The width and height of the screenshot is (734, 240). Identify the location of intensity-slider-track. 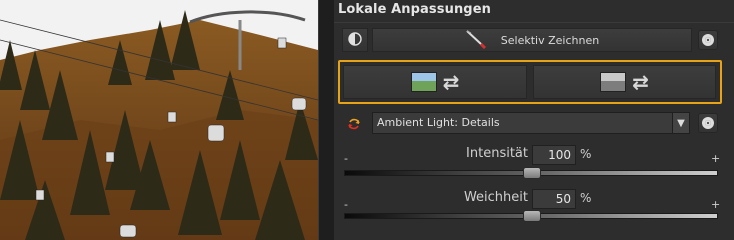
(531, 173).